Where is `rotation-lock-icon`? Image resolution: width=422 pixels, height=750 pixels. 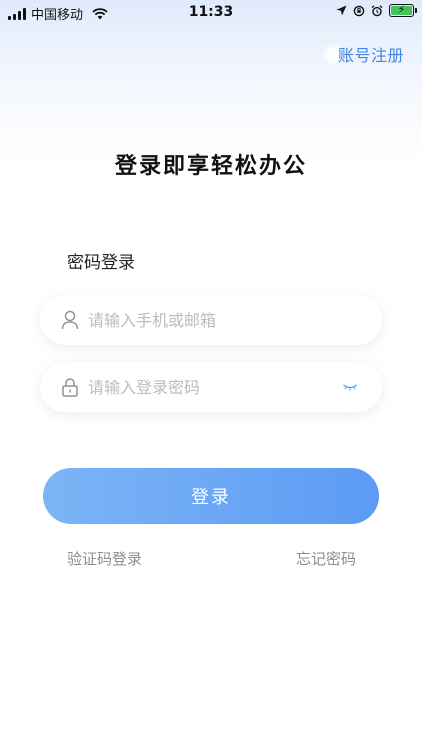 rotation-lock-icon is located at coordinates (359, 10).